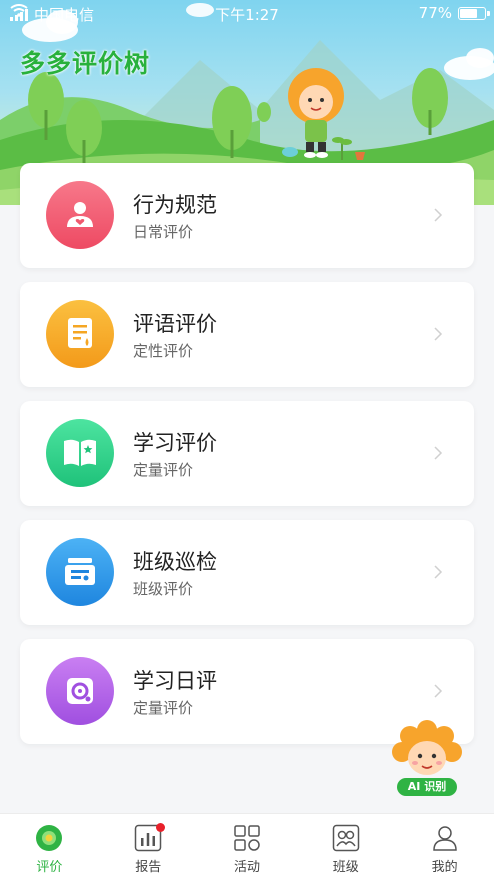  I want to click on tab-evaluate: 评价, so click(49, 847).